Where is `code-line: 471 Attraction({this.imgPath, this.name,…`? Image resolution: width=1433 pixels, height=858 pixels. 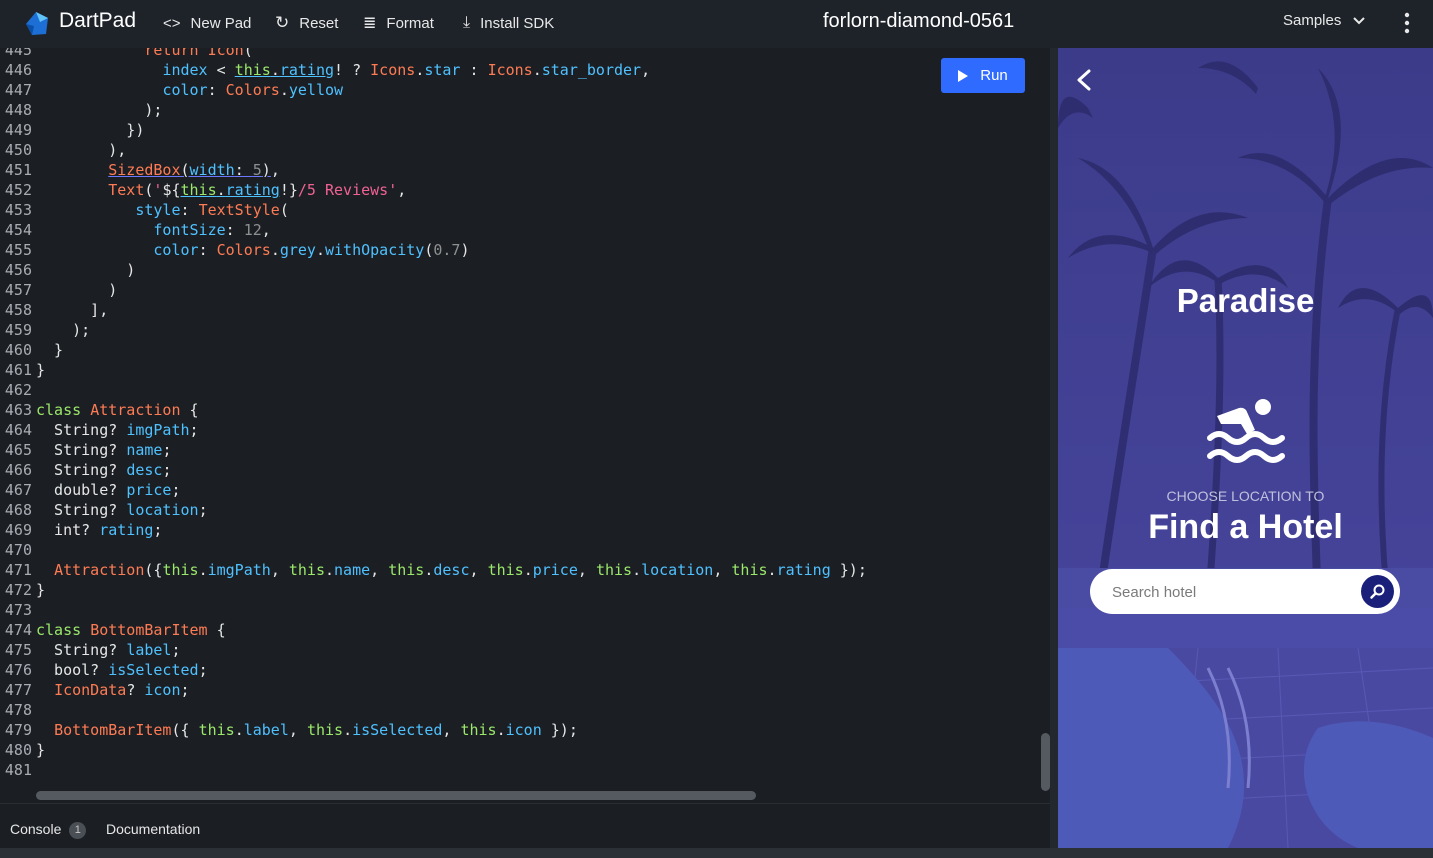 code-line: 471 Attraction({this.imgPath, this.name,… is located at coordinates (520, 570).